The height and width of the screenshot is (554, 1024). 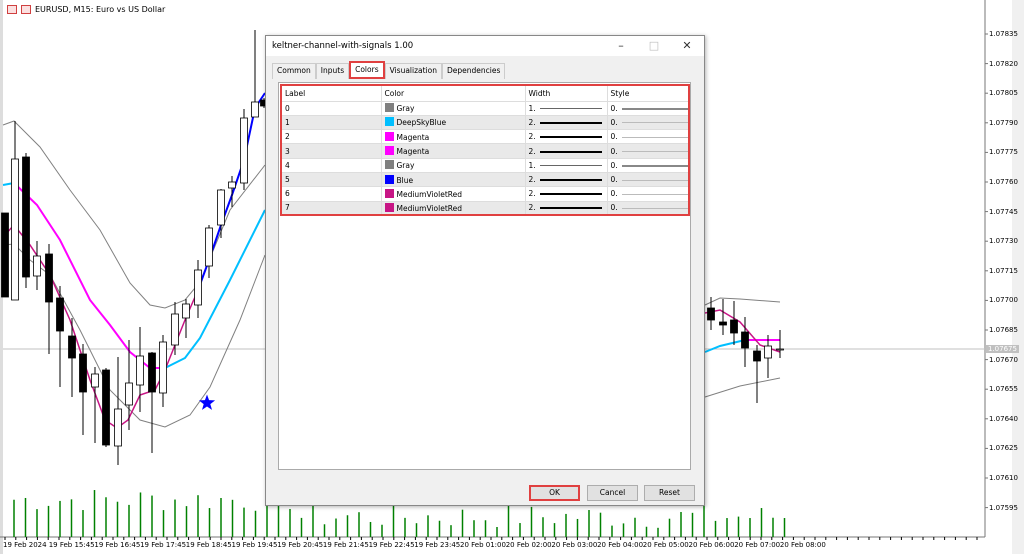 What do you see at coordinates (802, 545) in the screenshot?
I see `time-tick-label: 20 Feb 08:00` at bounding box center [802, 545].